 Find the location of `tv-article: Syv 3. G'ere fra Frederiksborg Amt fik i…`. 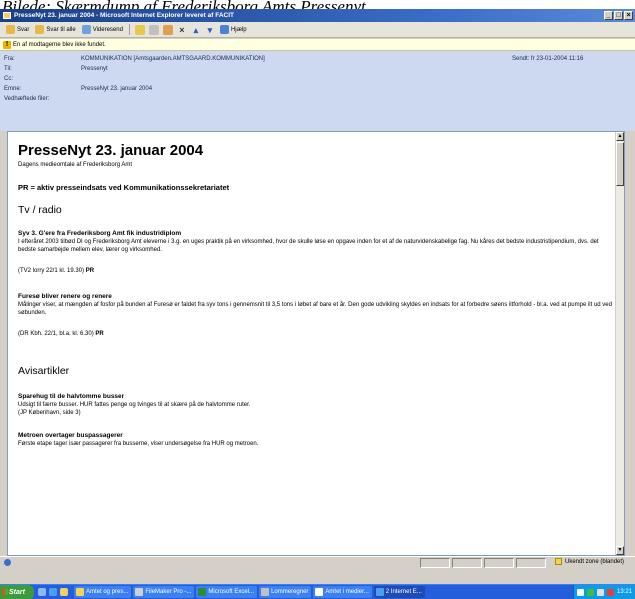

tv-article: Syv 3. G'ere fra Frederiksborg Amt fik i… is located at coordinates (315, 252).